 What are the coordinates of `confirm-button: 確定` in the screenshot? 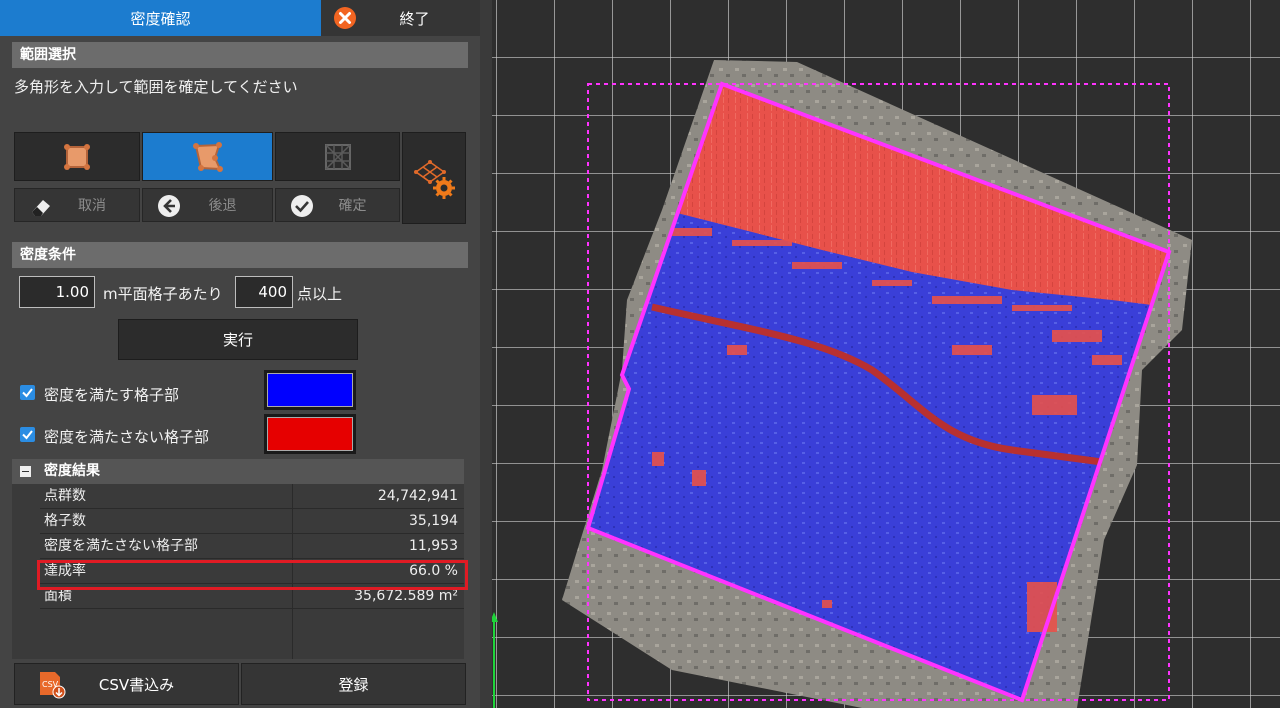 It's located at (337, 205).